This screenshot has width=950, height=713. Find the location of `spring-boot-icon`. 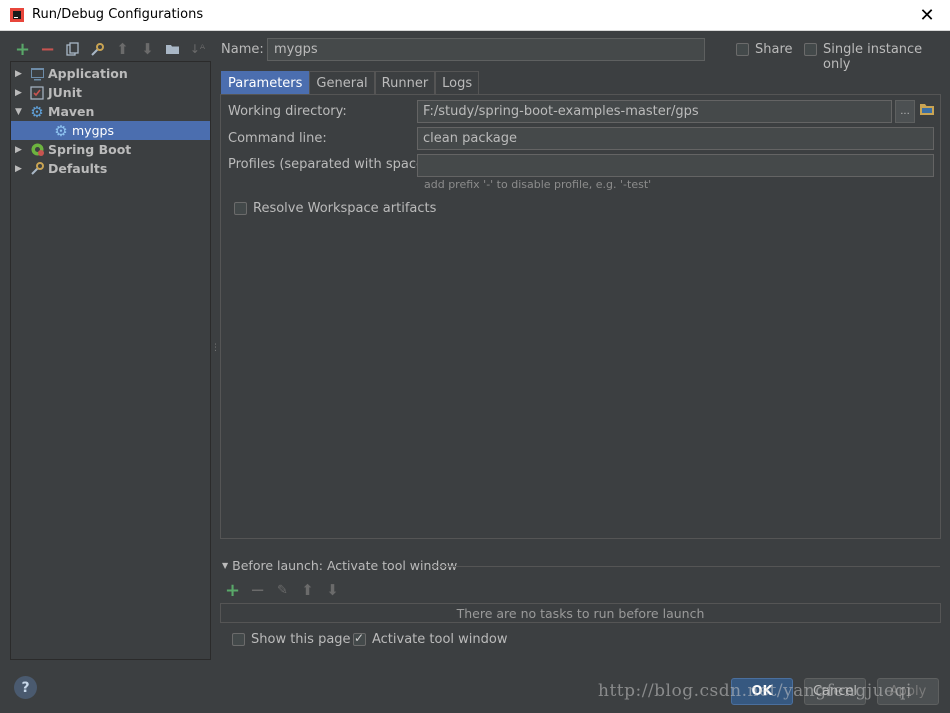

spring-boot-icon is located at coordinates (37, 150).